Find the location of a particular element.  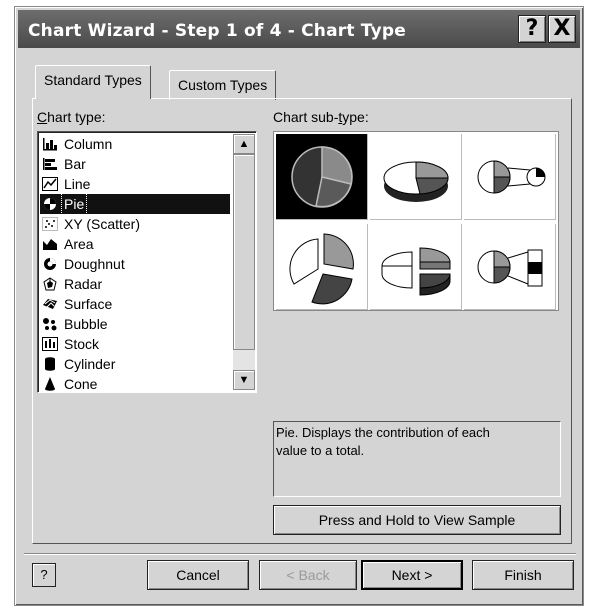

subtype-pie-of-pie is located at coordinates (510, 177).